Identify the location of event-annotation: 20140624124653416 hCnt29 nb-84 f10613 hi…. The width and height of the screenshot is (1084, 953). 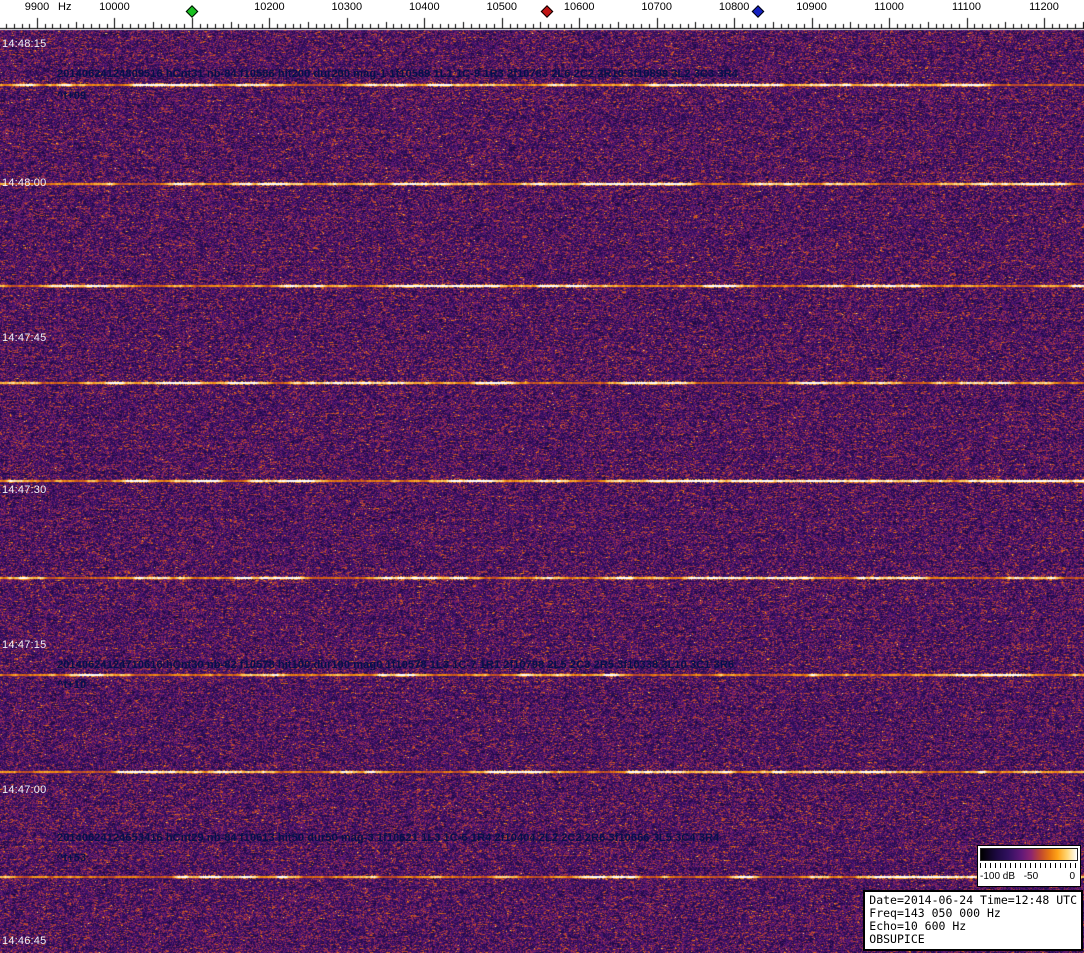
(388, 838).